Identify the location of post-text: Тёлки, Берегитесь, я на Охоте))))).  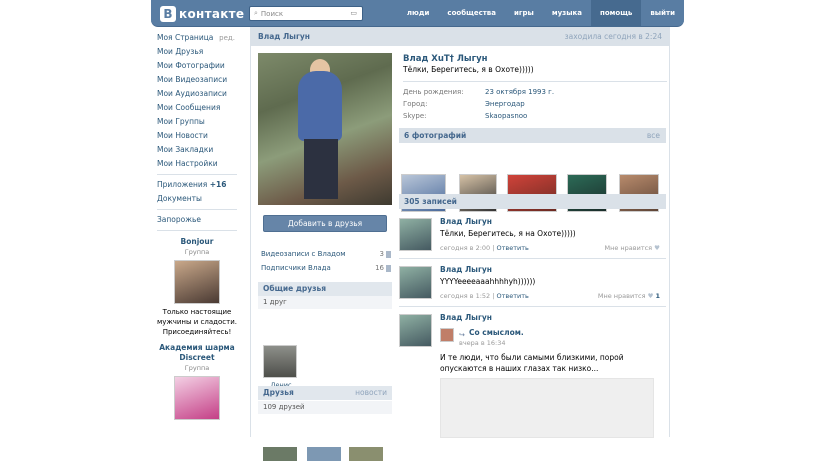
(508, 233).